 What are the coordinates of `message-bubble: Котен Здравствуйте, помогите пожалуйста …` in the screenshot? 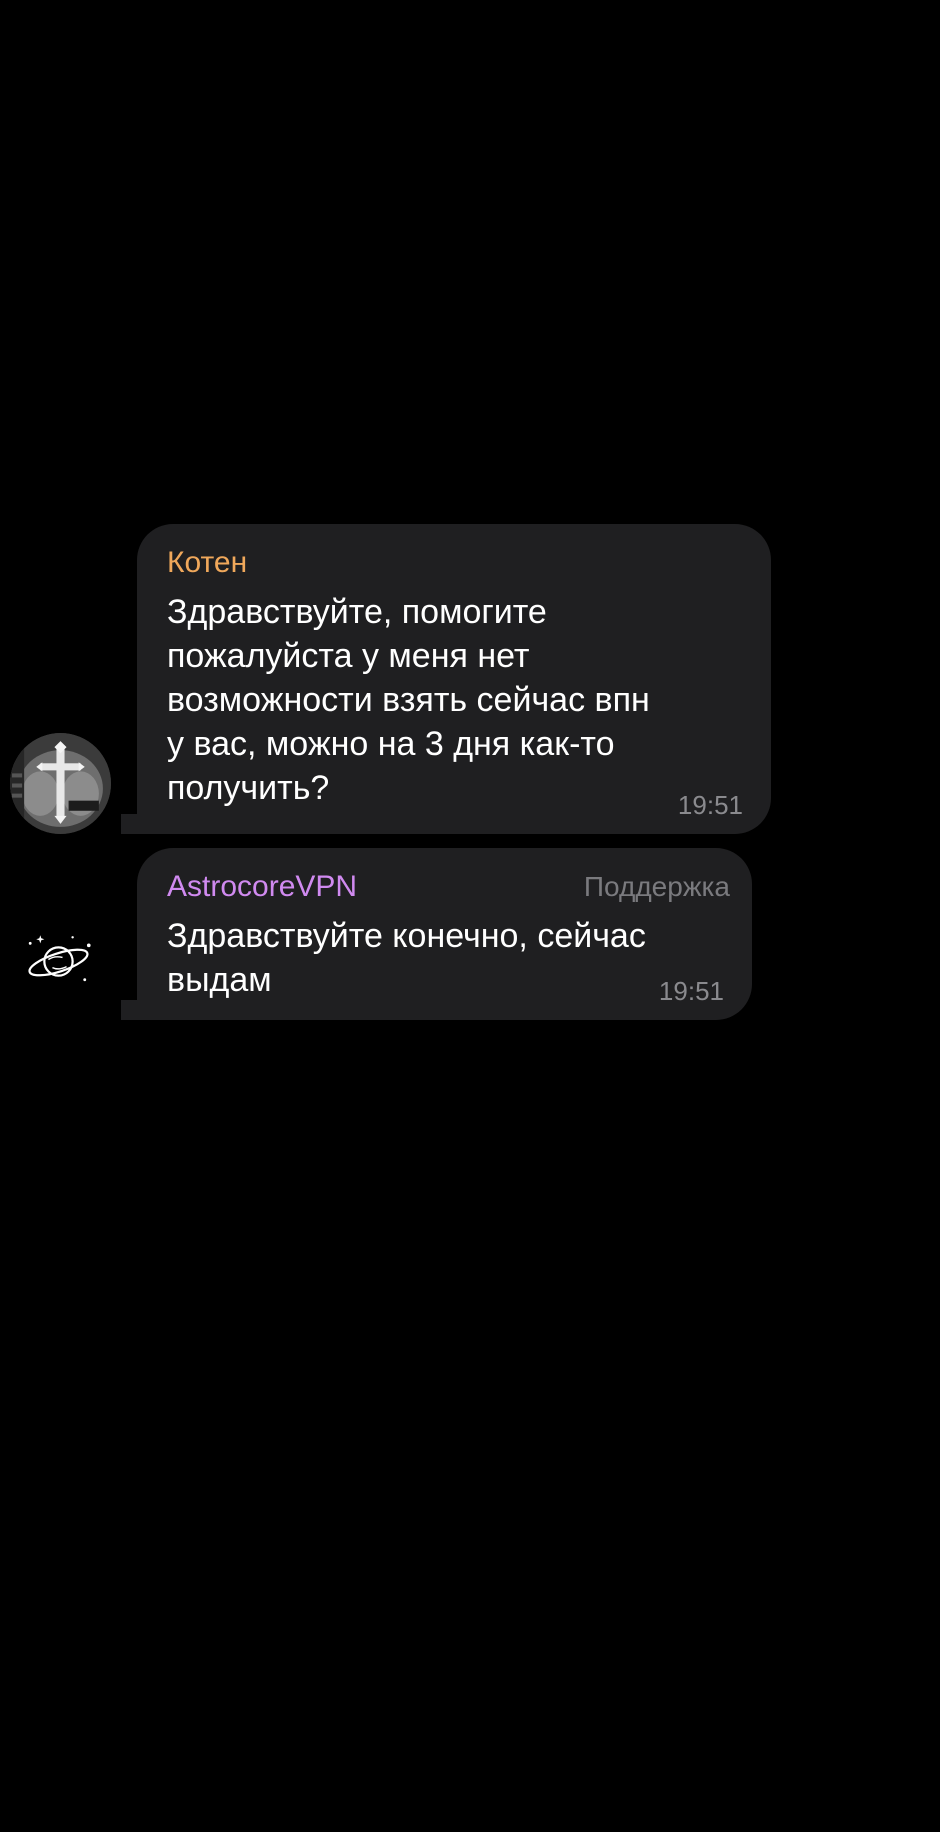 It's located at (454, 679).